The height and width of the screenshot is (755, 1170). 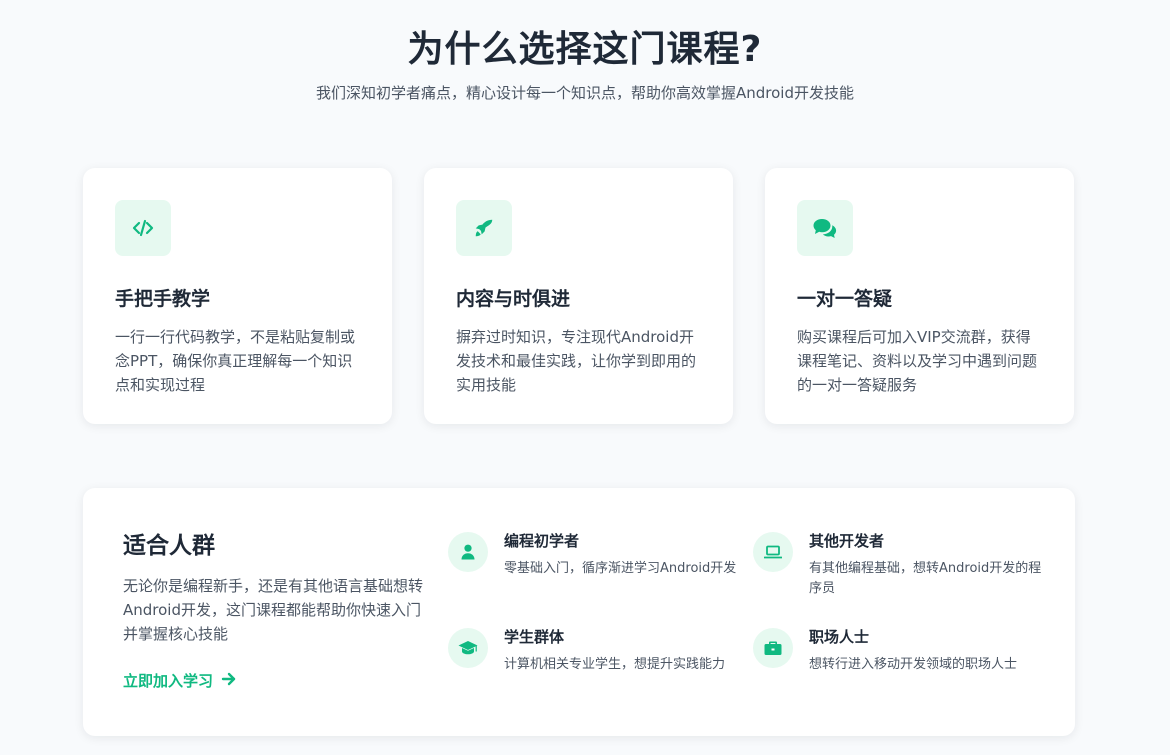 I want to click on feature-desc: 一行一行代码教学，不是粘贴复制或念PPT，确保你真正理解每一个知识点和实现过程, so click(x=235, y=361).